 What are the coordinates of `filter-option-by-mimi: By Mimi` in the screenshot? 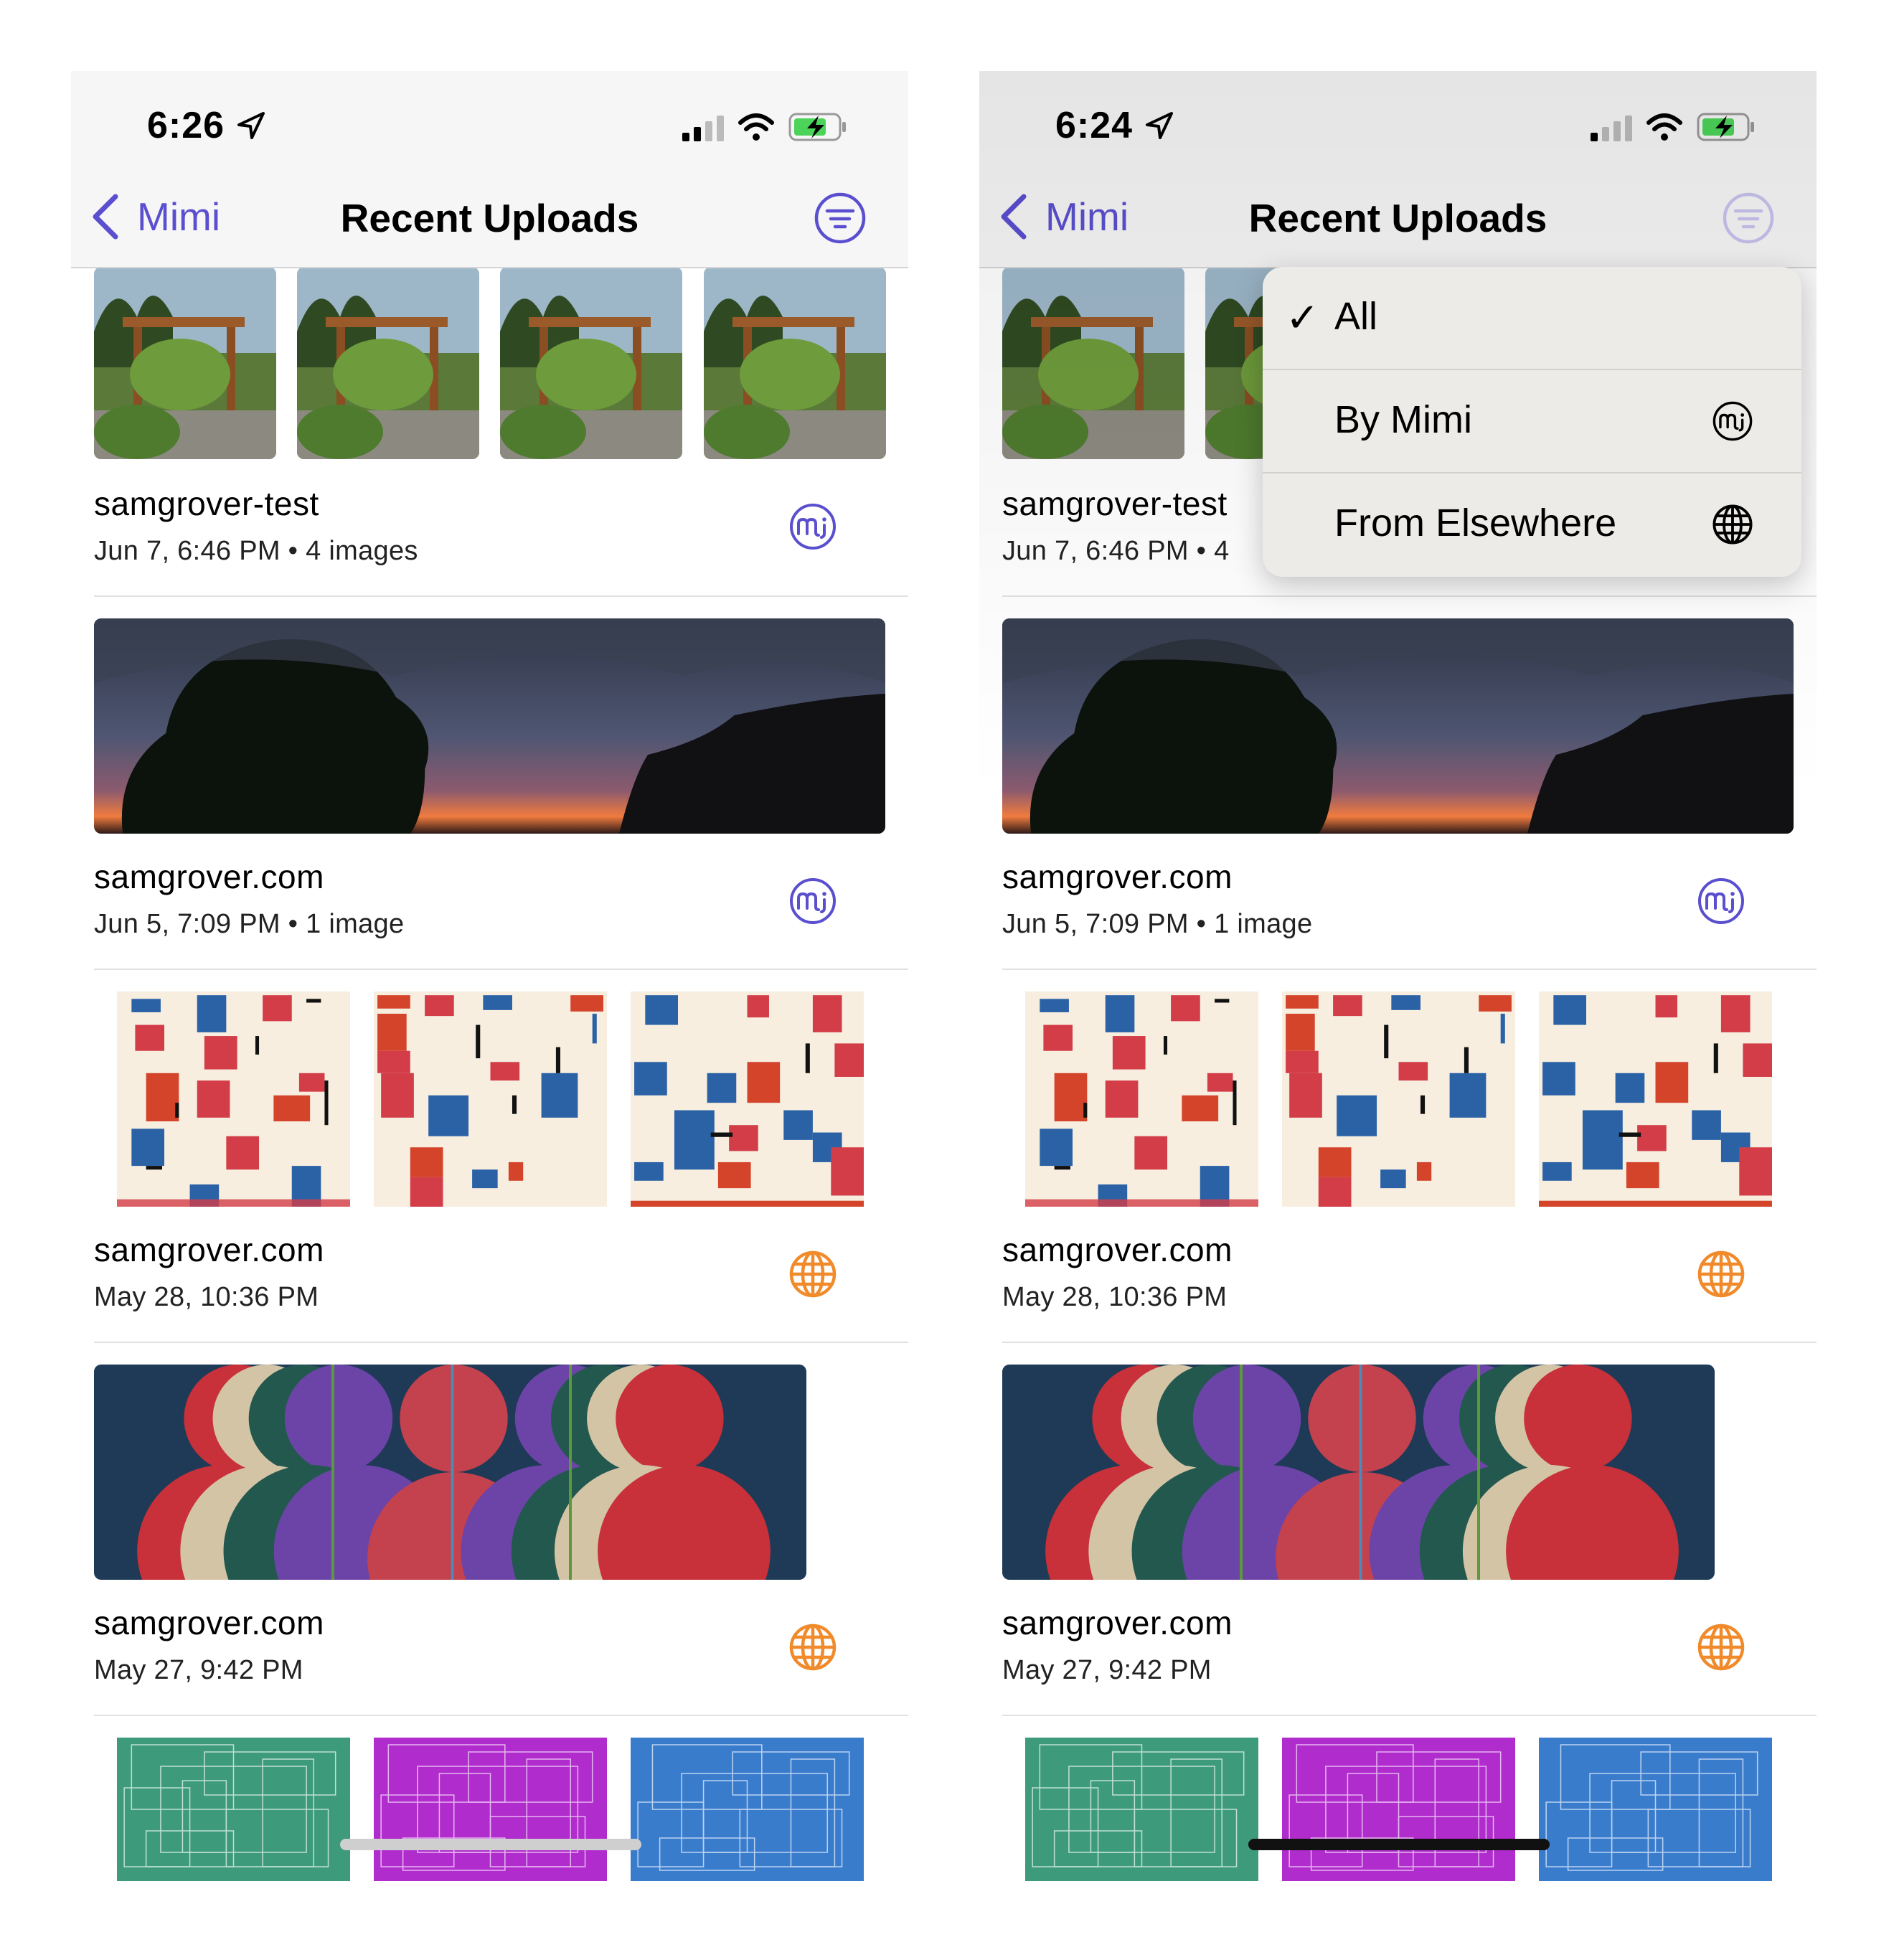 It's located at (1532, 421).